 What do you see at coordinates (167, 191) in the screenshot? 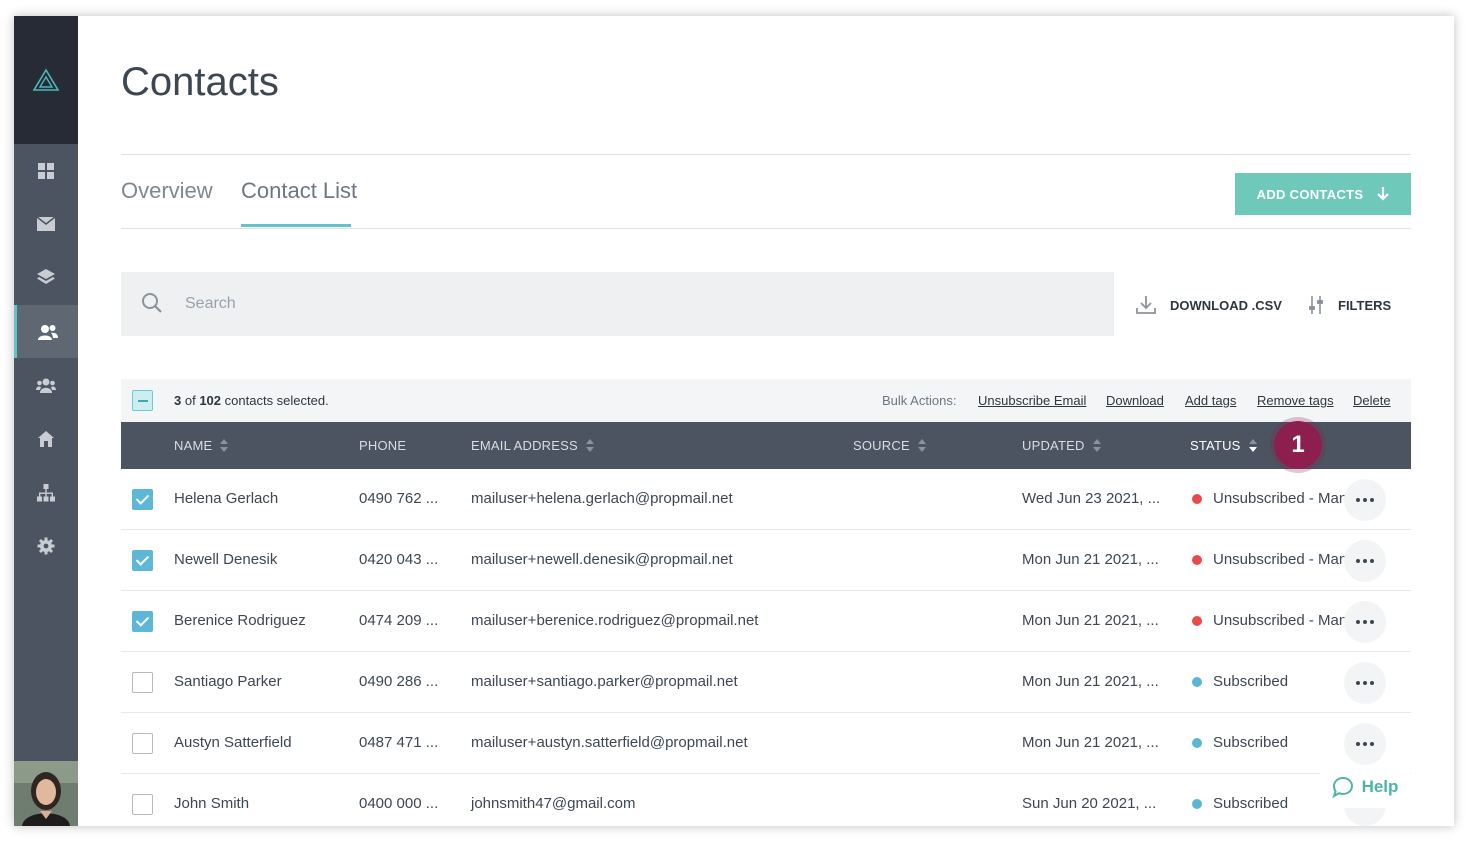
I see `tab-overview: Overview` at bounding box center [167, 191].